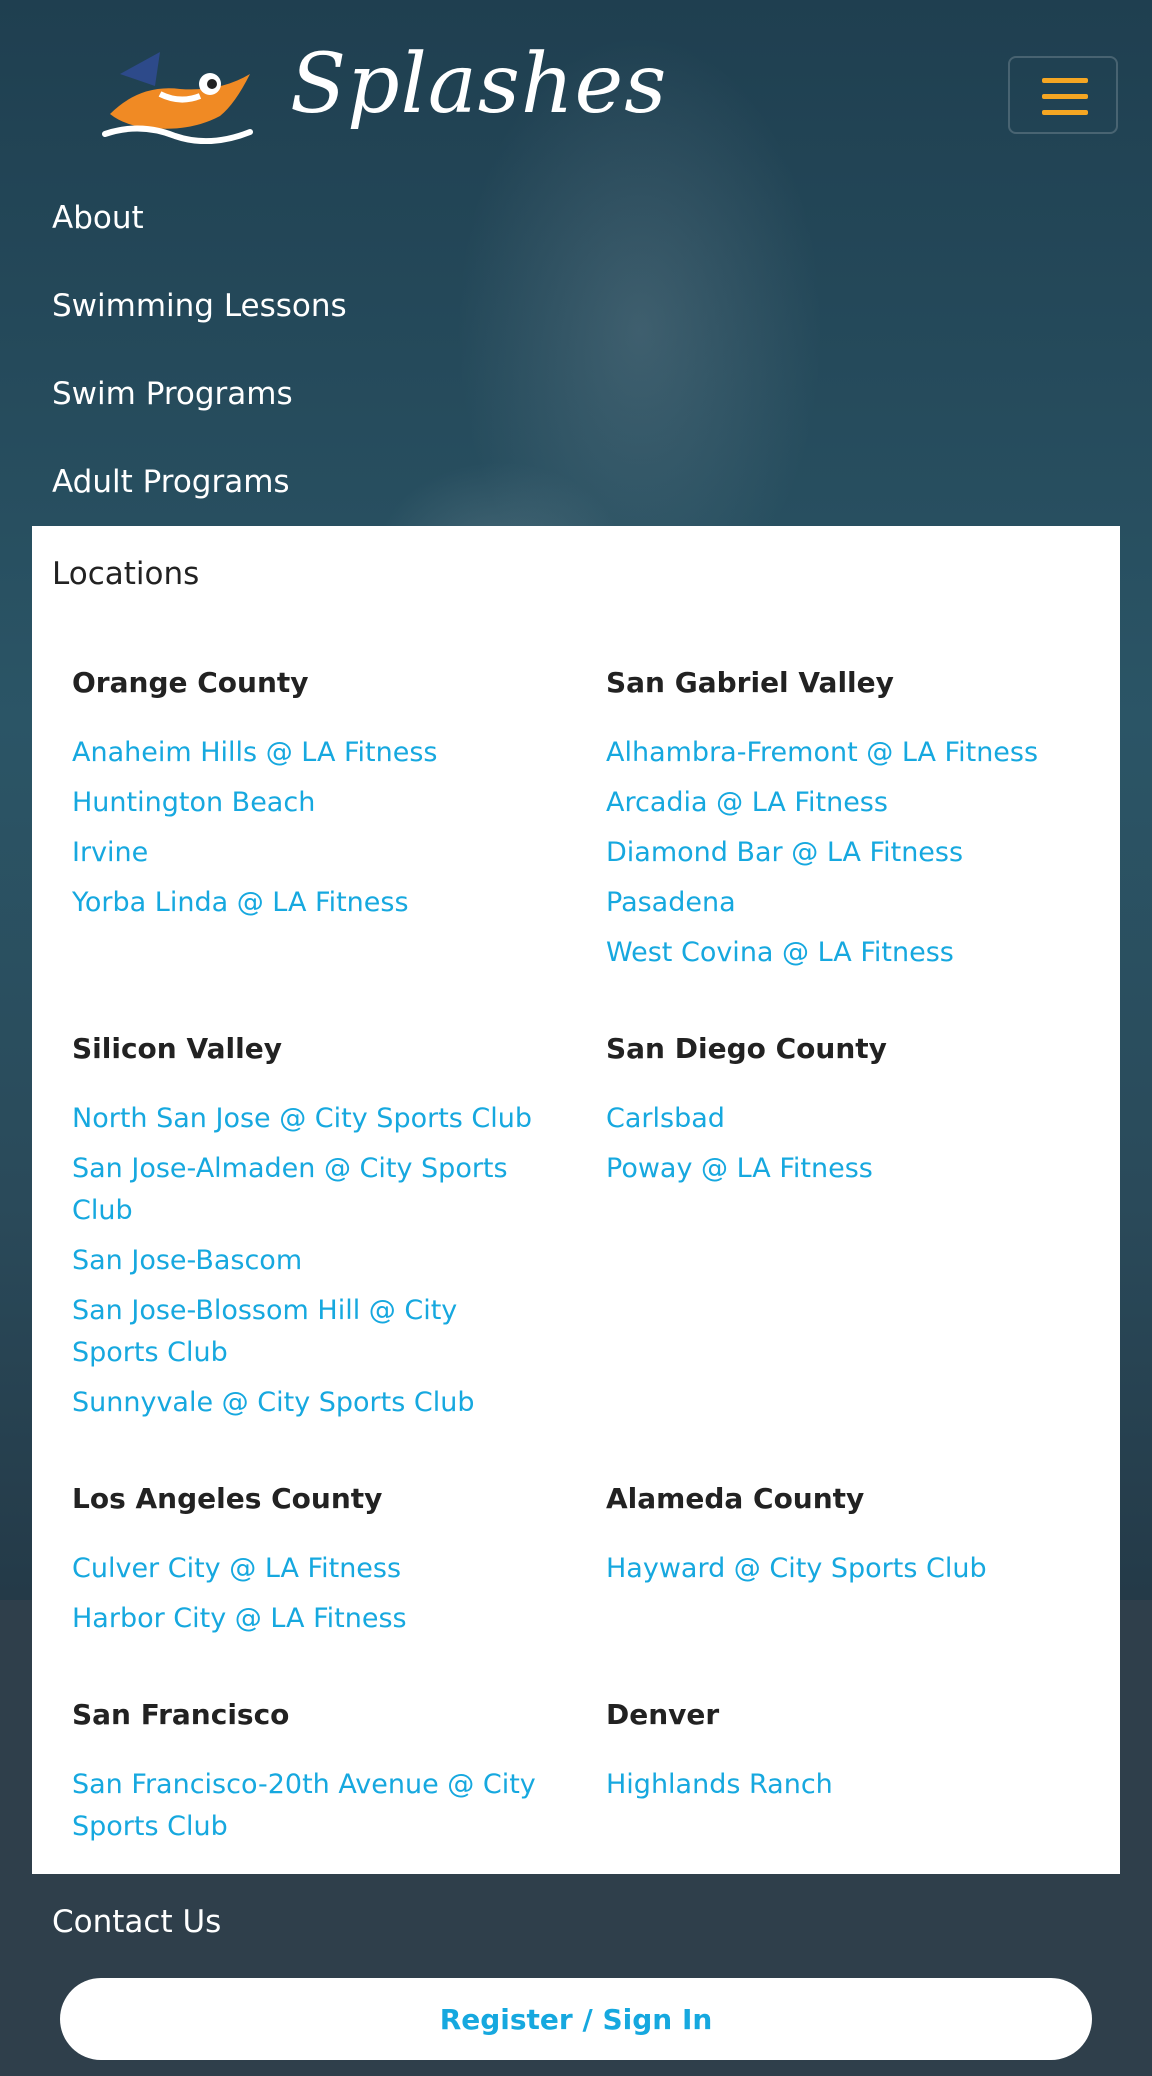 This screenshot has width=1152, height=2076. Describe the element at coordinates (841, 1169) in the screenshot. I see `location-link: Poway @ LA Fitness` at that location.